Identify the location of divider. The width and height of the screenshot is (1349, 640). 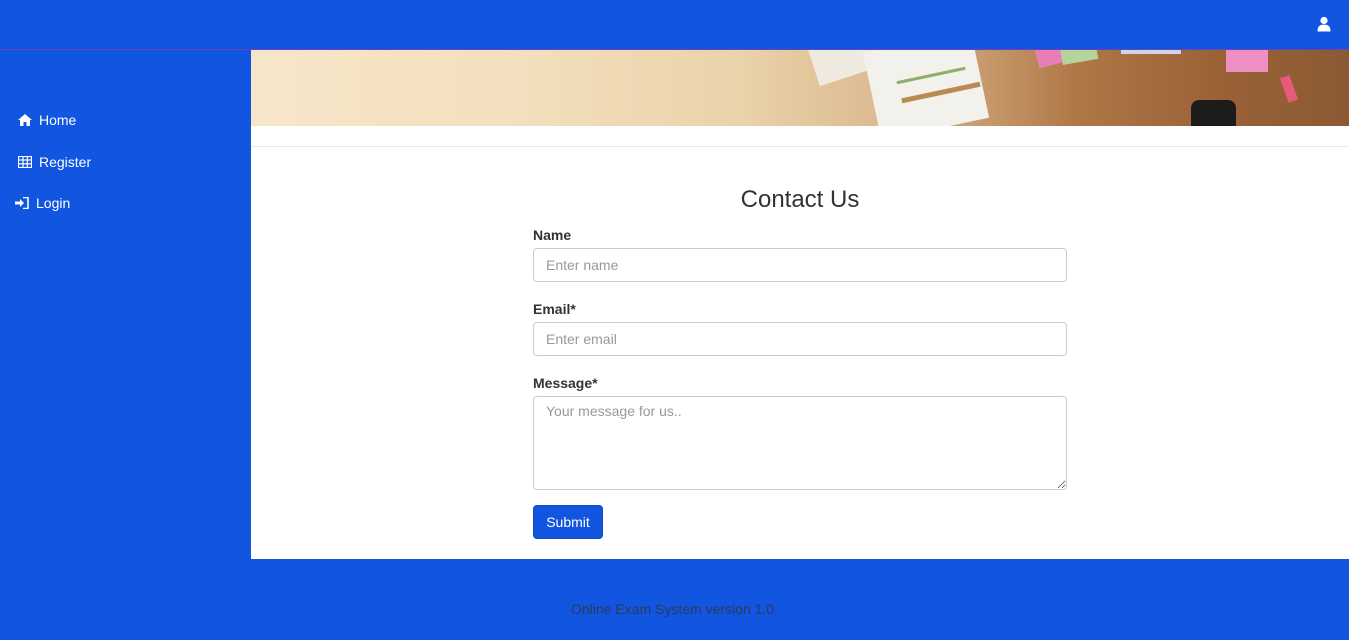
(800, 146).